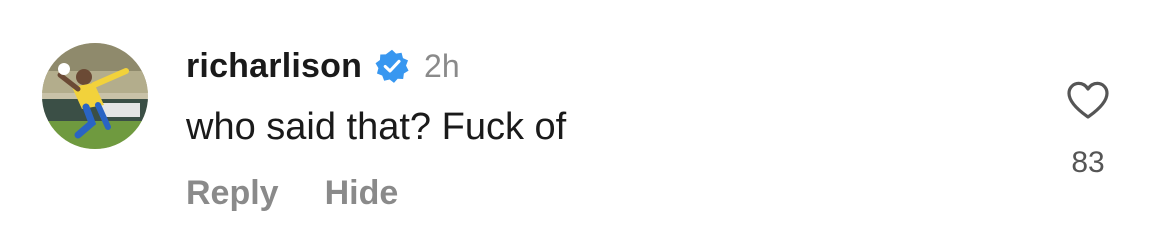 The height and width of the screenshot is (250, 1168). What do you see at coordinates (362, 193) in the screenshot?
I see `hide-button: Hide` at bounding box center [362, 193].